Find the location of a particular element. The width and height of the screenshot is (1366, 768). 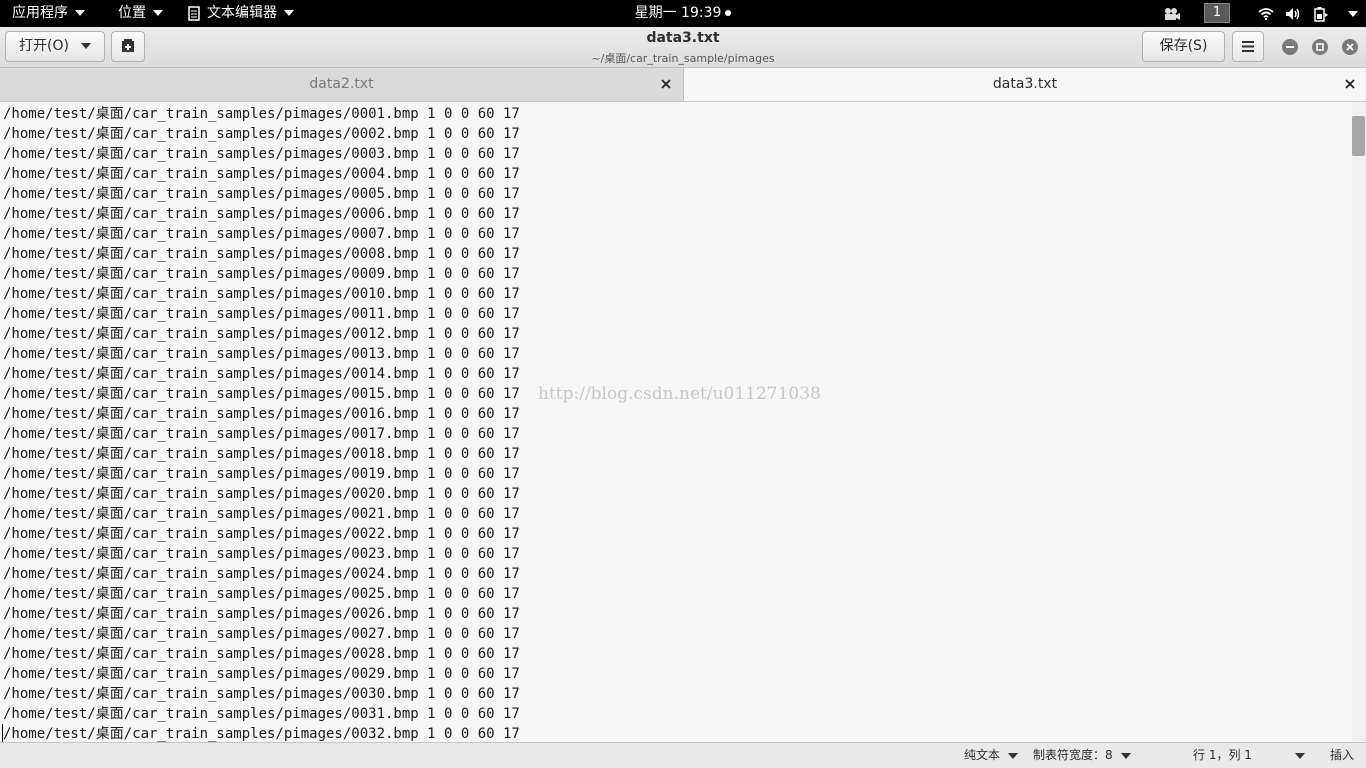

system-menu-chevron-icon is located at coordinates (1349, 13).